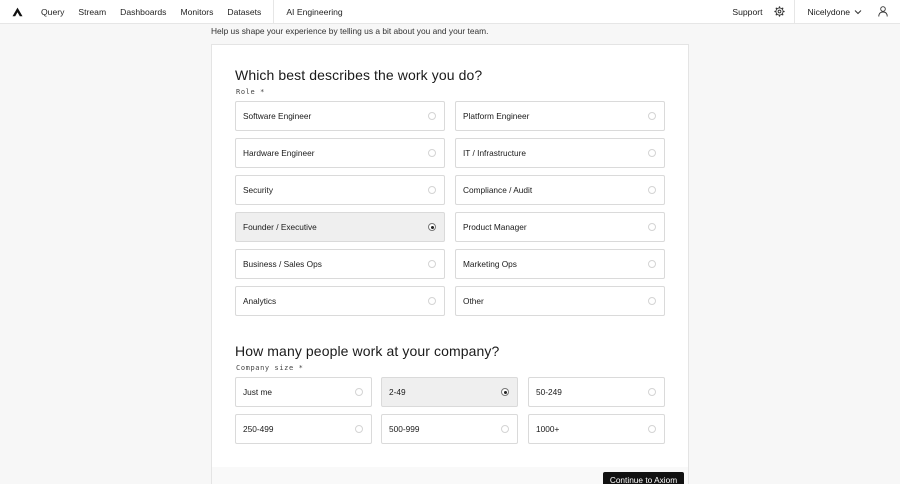 This screenshot has width=900, height=484. Describe the element at coordinates (277, 116) in the screenshot. I see `option-label: Software Engineer` at that location.